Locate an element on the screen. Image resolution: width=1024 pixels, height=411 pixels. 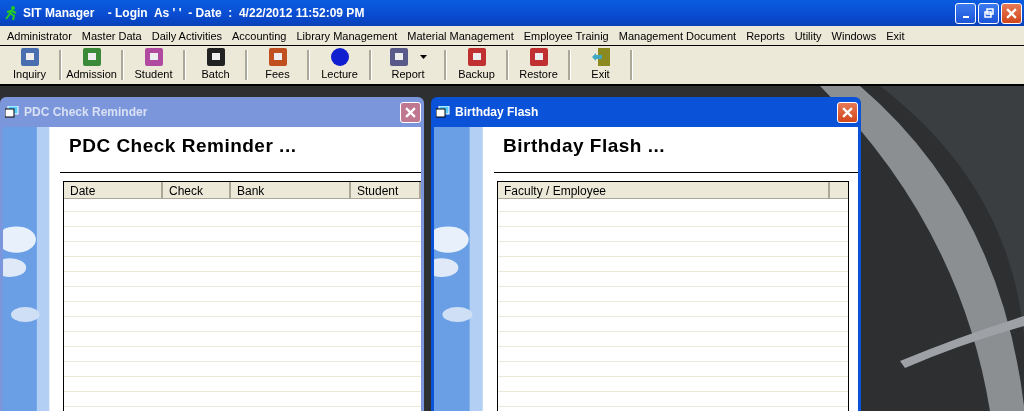
close-icon is located at coordinates (1011, 13).